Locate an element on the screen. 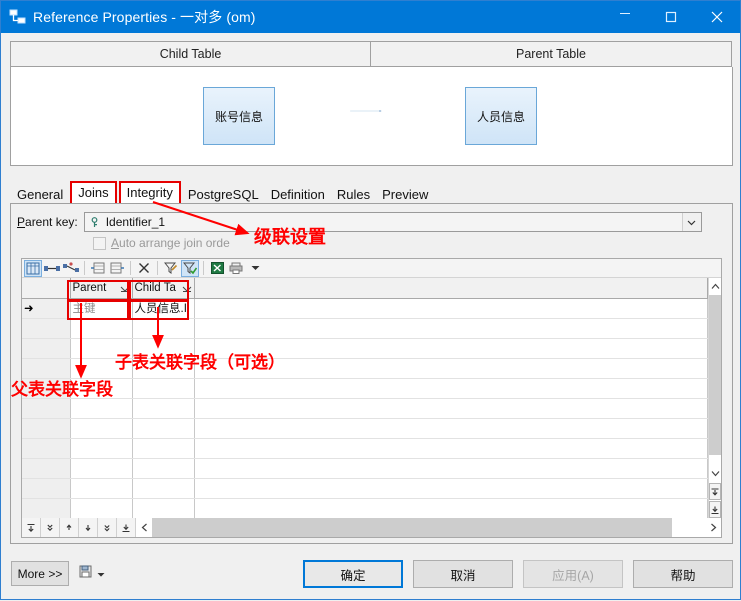  tab-joins: Joins is located at coordinates (93, 193).